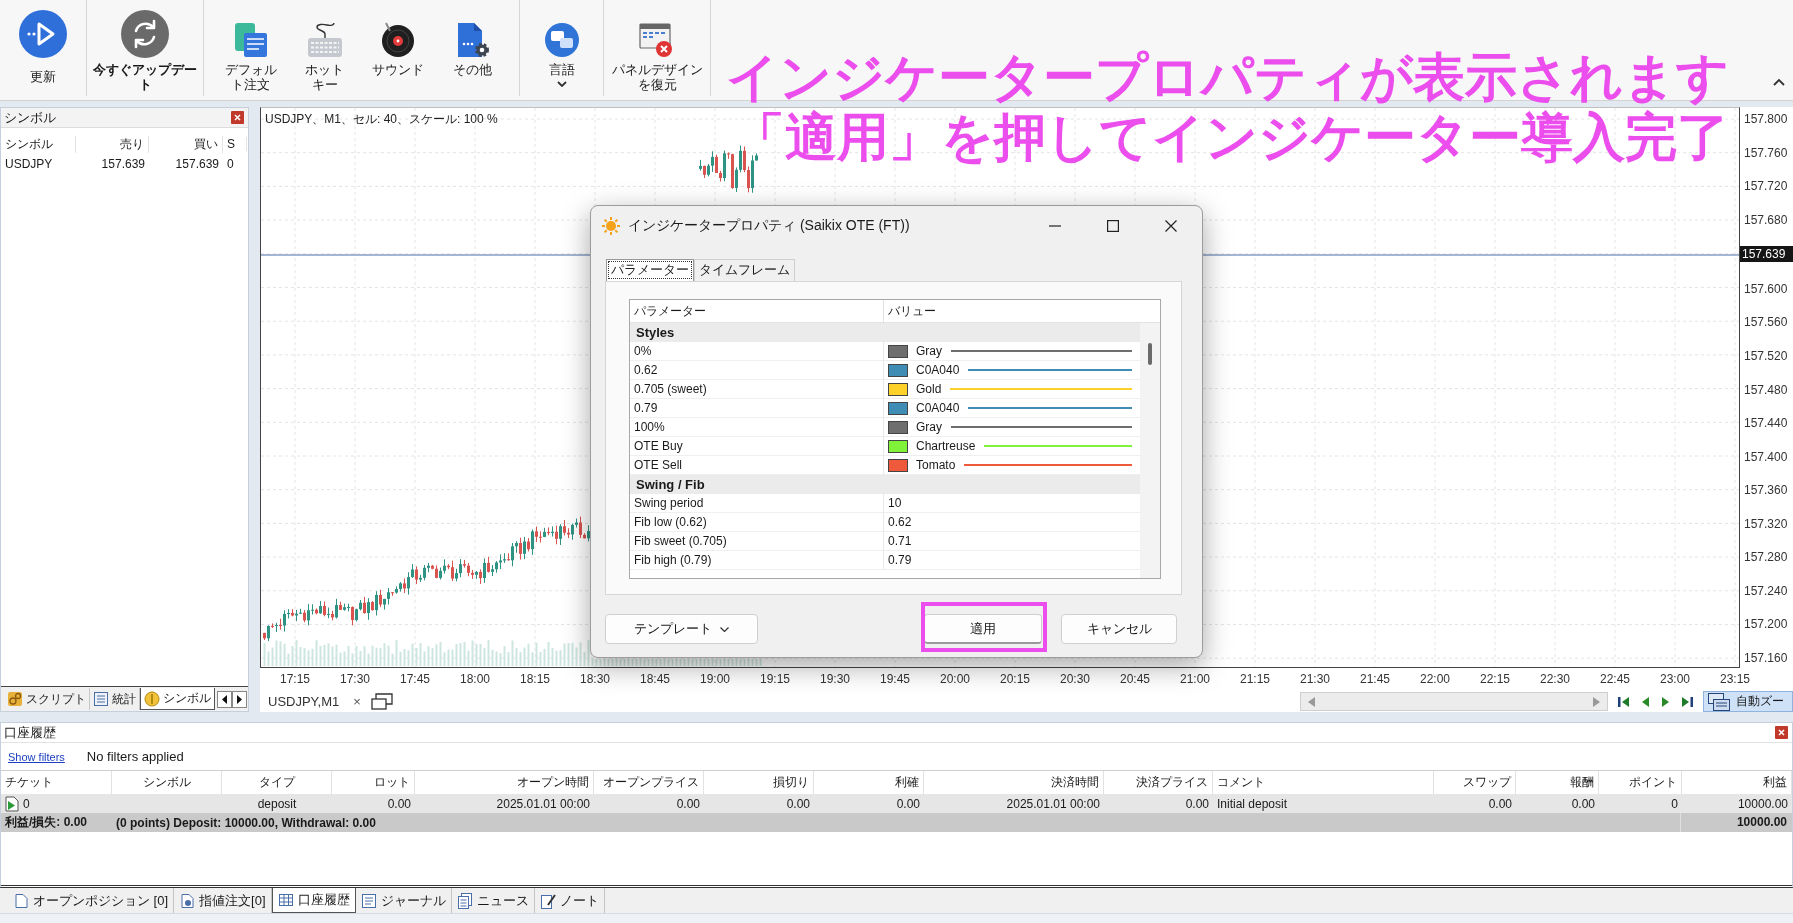  Describe the element at coordinates (893, 503) in the screenshot. I see `property-value: 10` at that location.